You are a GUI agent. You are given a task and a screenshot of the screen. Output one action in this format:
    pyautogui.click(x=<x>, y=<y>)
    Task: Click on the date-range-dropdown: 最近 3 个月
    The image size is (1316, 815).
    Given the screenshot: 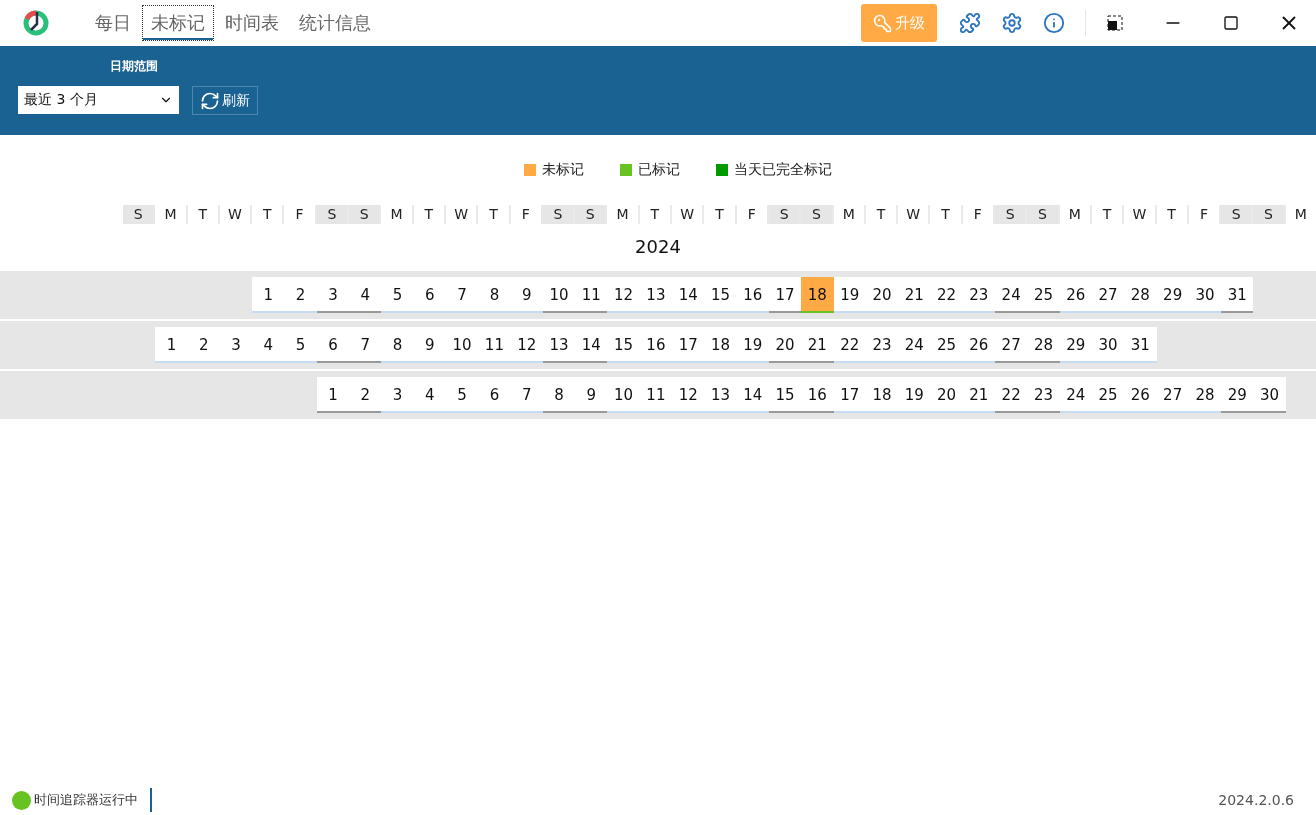 What is the action you would take?
    pyautogui.click(x=98, y=100)
    